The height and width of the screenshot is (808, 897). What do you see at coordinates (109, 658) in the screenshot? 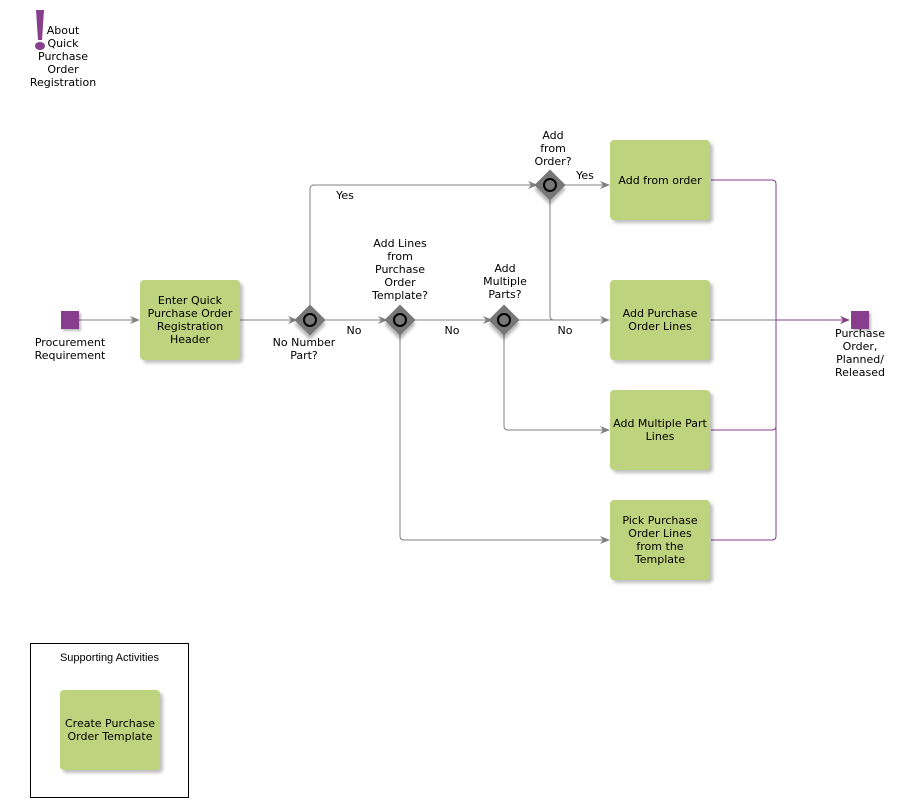
I see `supporting-activities-title: Supporting Activities` at bounding box center [109, 658].